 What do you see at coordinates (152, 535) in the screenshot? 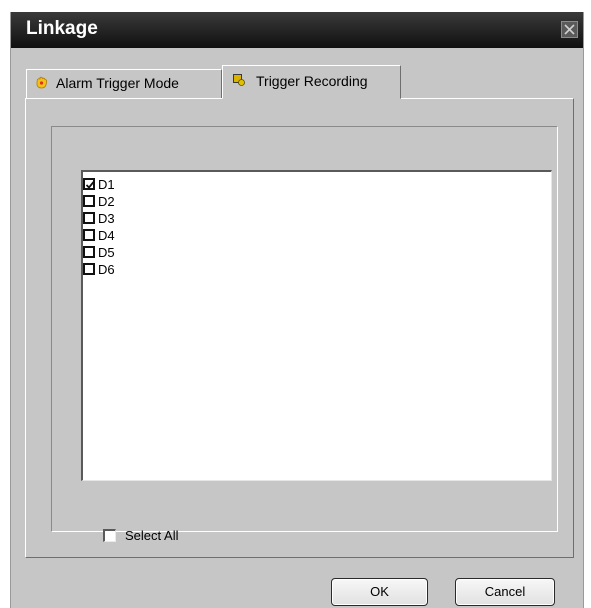
I see `select-all-label: Select All` at bounding box center [152, 535].